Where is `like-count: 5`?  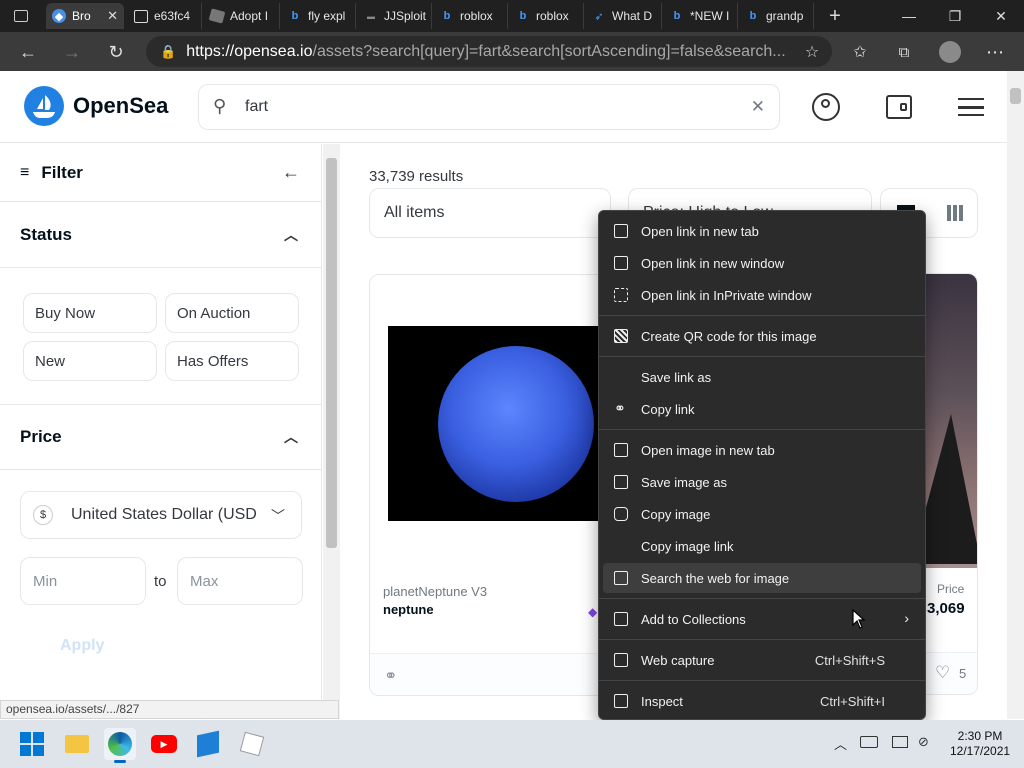 like-count: 5 is located at coordinates (963, 673).